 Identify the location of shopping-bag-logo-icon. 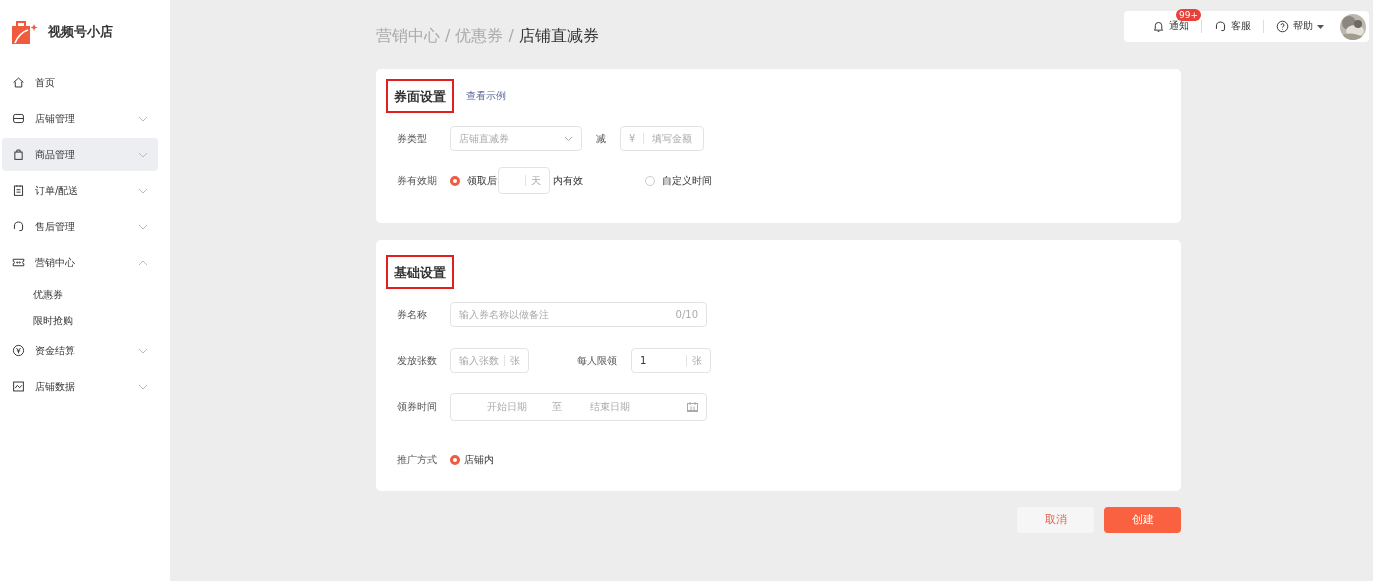
(24, 32).